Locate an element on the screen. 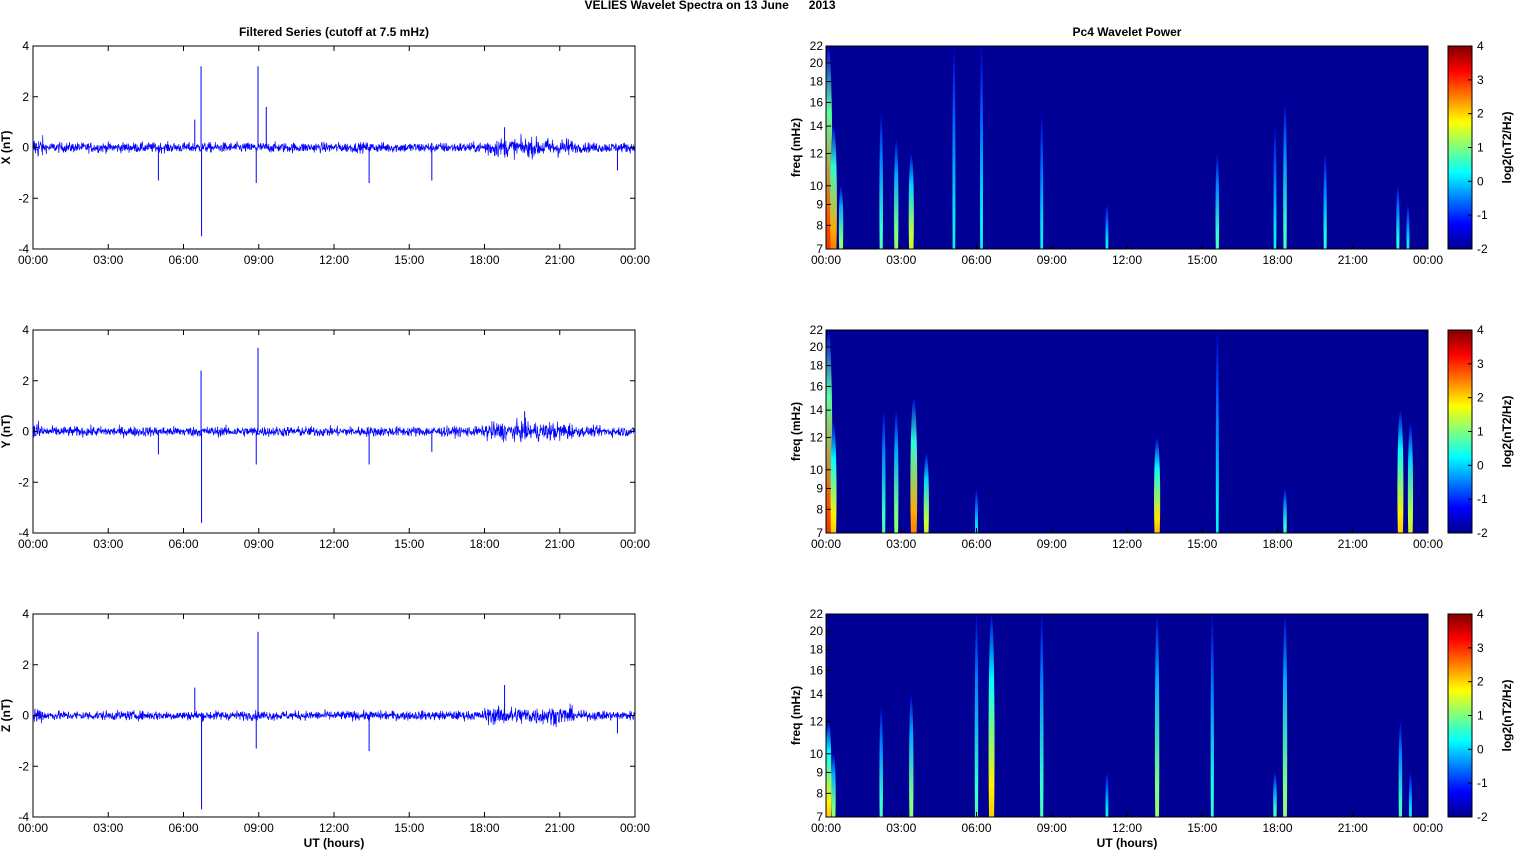 This screenshot has width=1515, height=851. colorbar-tick-label: 1 is located at coordinates (1480, 148).